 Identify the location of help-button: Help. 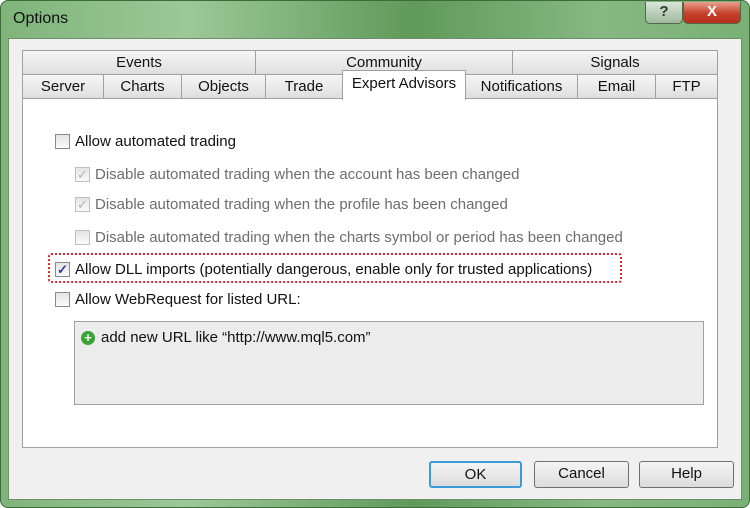
(686, 474).